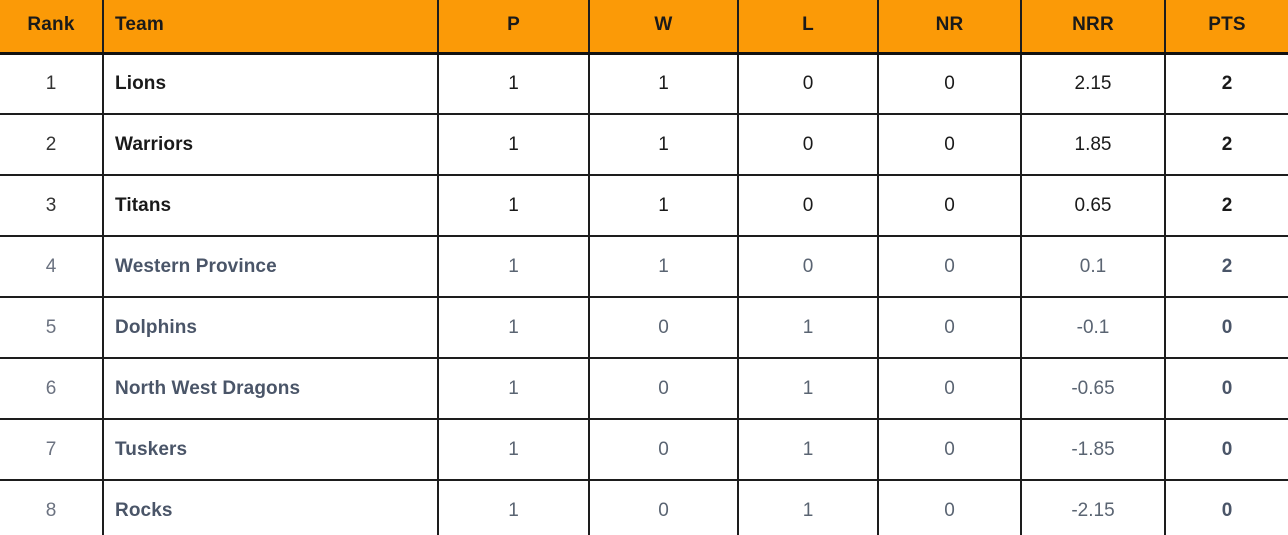 This screenshot has height=535, width=1288. I want to click on cell-team-name: Warriors, so click(271, 145).